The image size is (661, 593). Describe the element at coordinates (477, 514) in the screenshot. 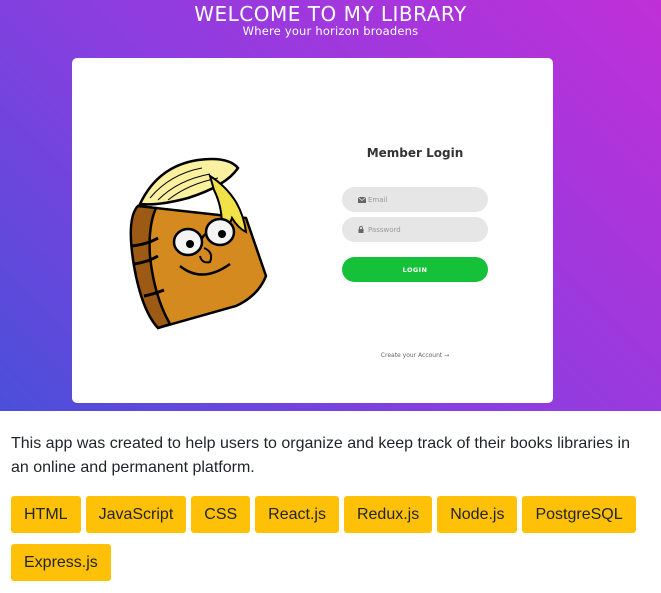

I see `tag-nodejs: Node.js` at that location.